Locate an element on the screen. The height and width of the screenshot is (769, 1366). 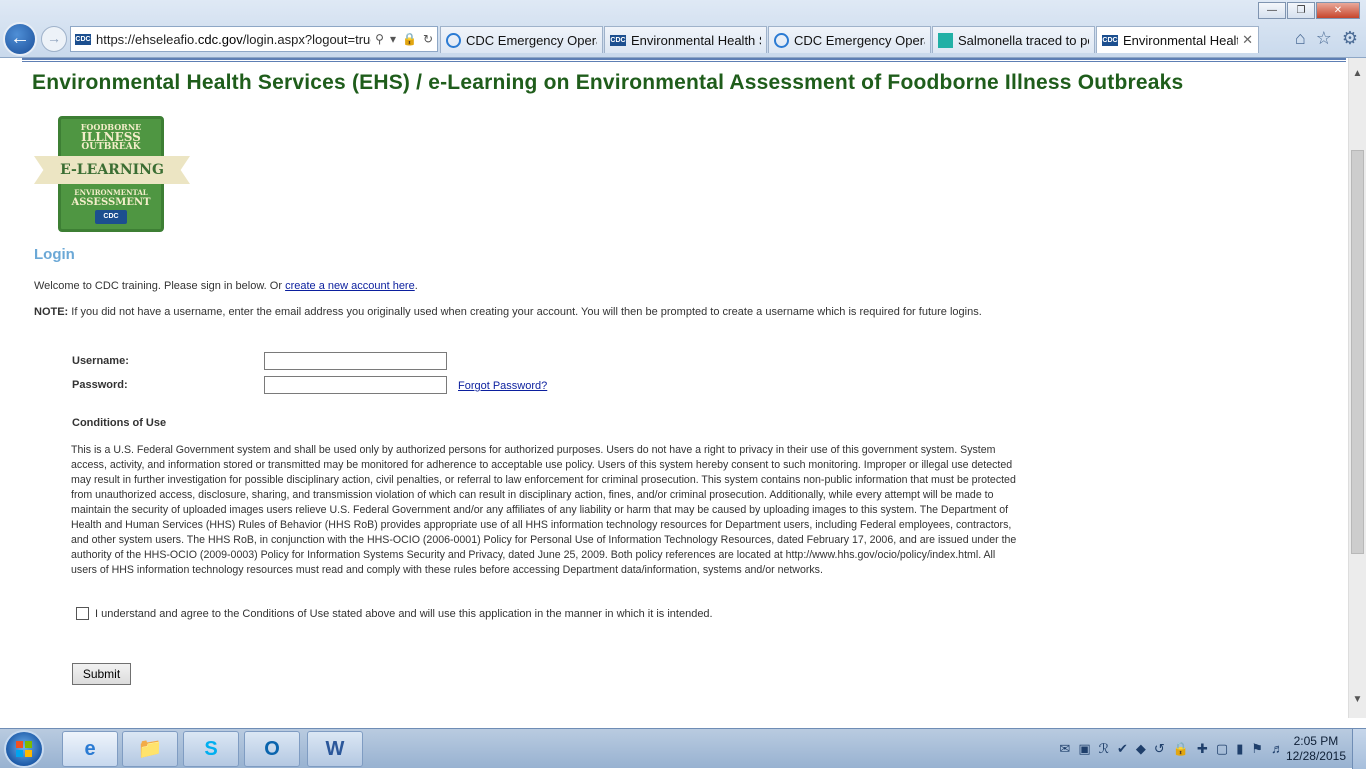
taskbar-word: W is located at coordinates (335, 749).